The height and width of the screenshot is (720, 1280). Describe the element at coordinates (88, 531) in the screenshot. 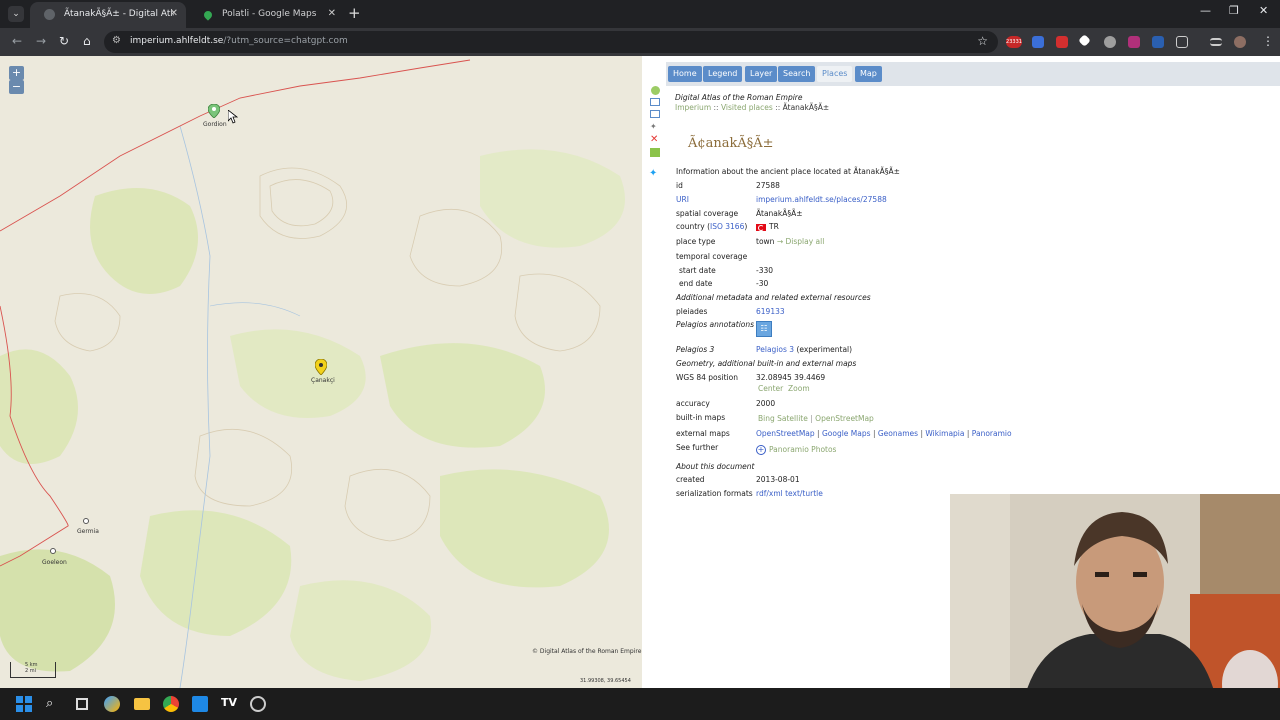

I see `place-label: Germia` at that location.